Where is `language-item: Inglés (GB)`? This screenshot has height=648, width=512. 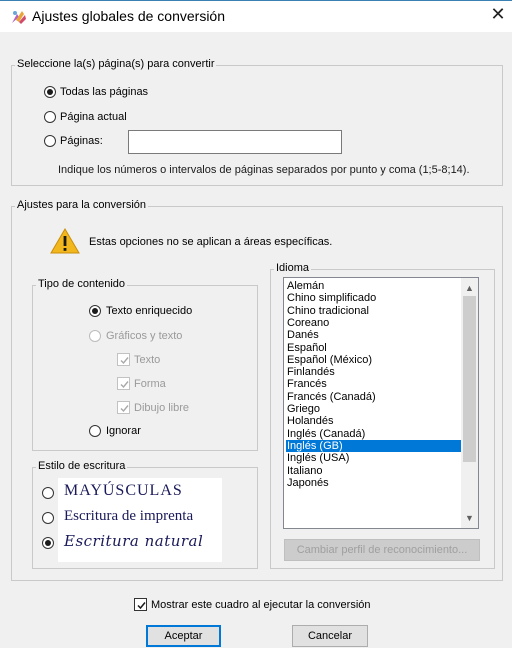
language-item: Inglés (GB) is located at coordinates (373, 445).